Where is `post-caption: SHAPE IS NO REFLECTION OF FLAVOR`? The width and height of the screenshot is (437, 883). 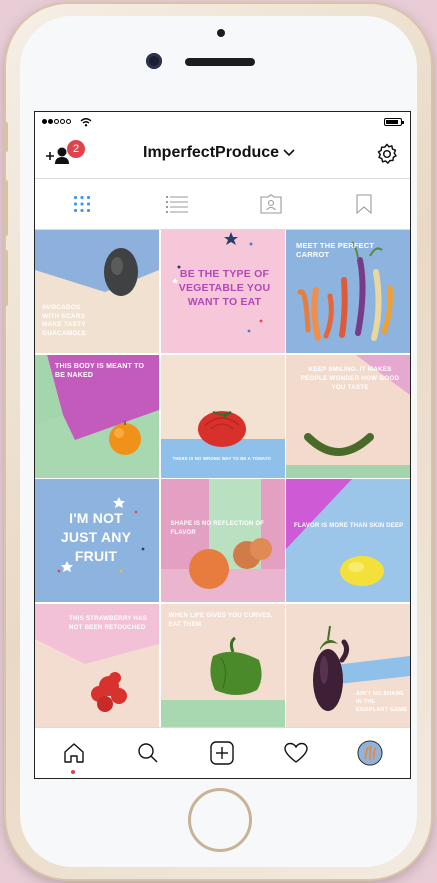
post-caption: SHAPE IS NO REFLECTION OF FLAVOR is located at coordinates (217, 528).